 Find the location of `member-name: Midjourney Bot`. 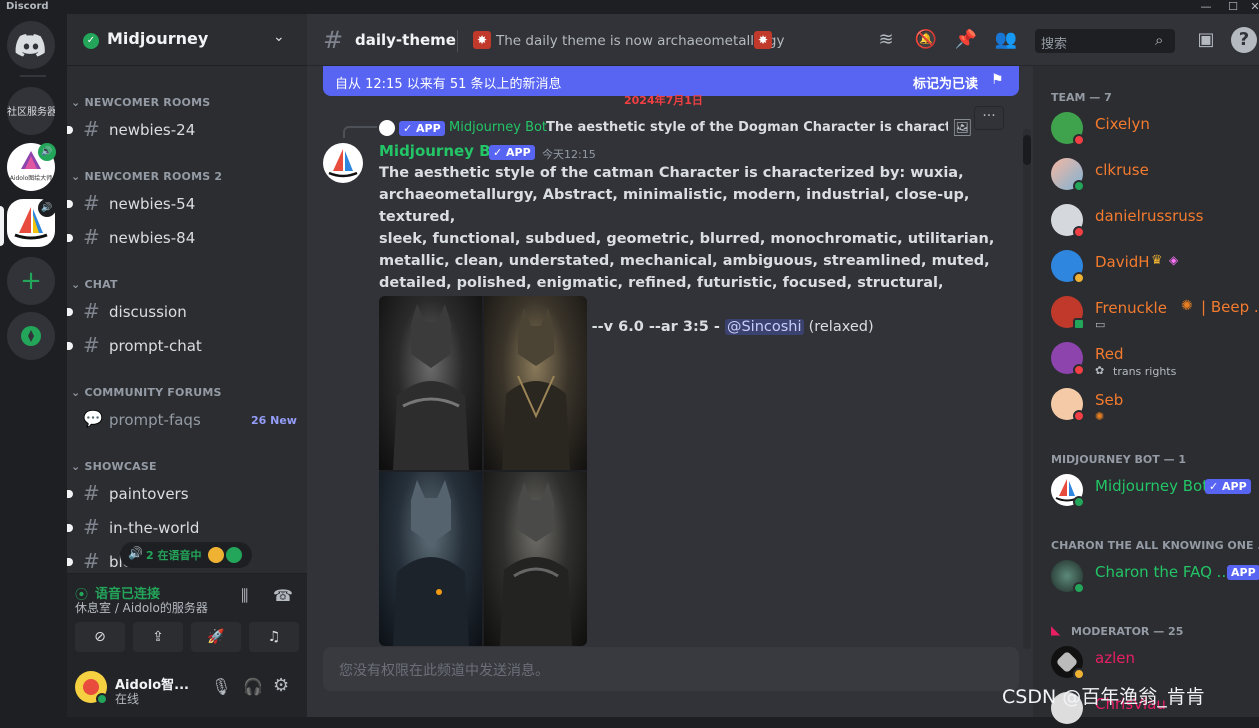

member-name: Midjourney Bot is located at coordinates (1152, 486).